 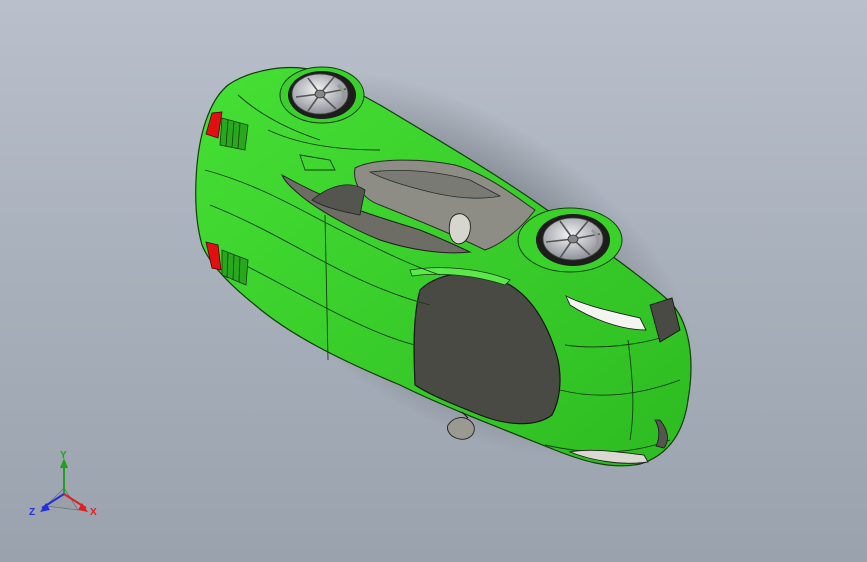 I want to click on x-axis-label: X, so click(x=93, y=512).